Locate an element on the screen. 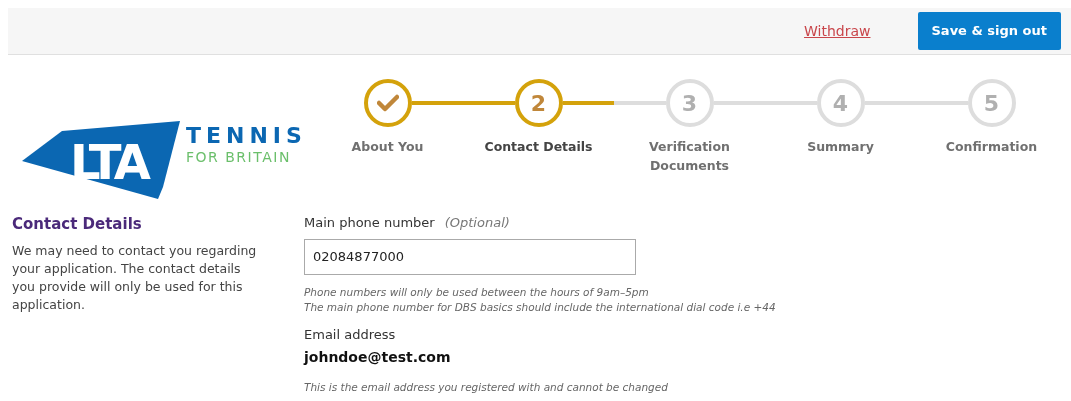 The width and height of the screenshot is (1071, 401). step-label: Summary is located at coordinates (840, 147).